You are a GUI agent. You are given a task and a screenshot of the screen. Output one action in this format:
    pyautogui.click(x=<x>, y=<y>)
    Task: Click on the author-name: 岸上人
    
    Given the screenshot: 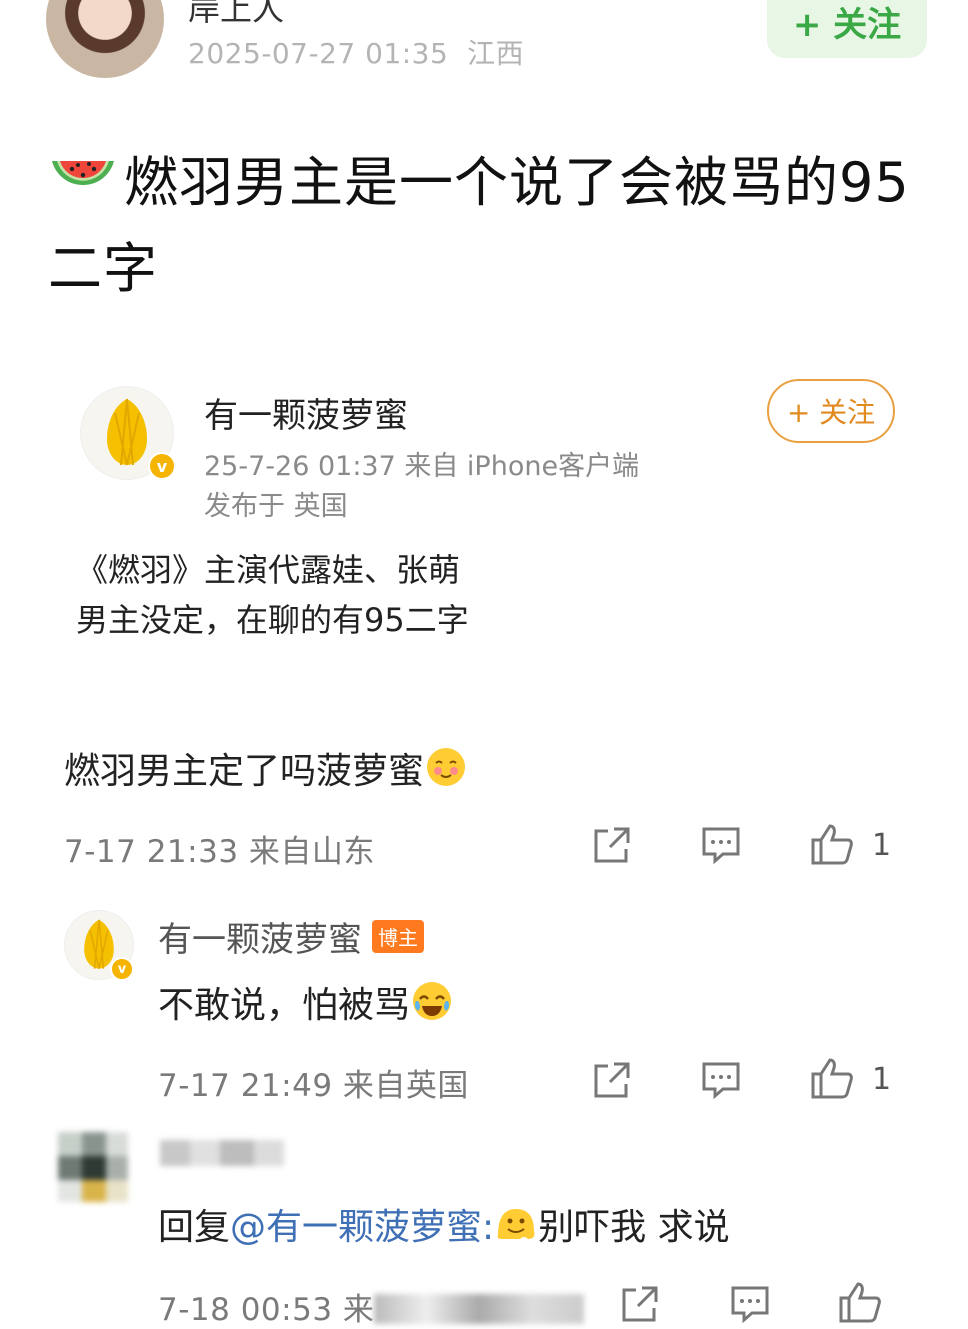 What is the action you would take?
    pyautogui.click(x=236, y=15)
    